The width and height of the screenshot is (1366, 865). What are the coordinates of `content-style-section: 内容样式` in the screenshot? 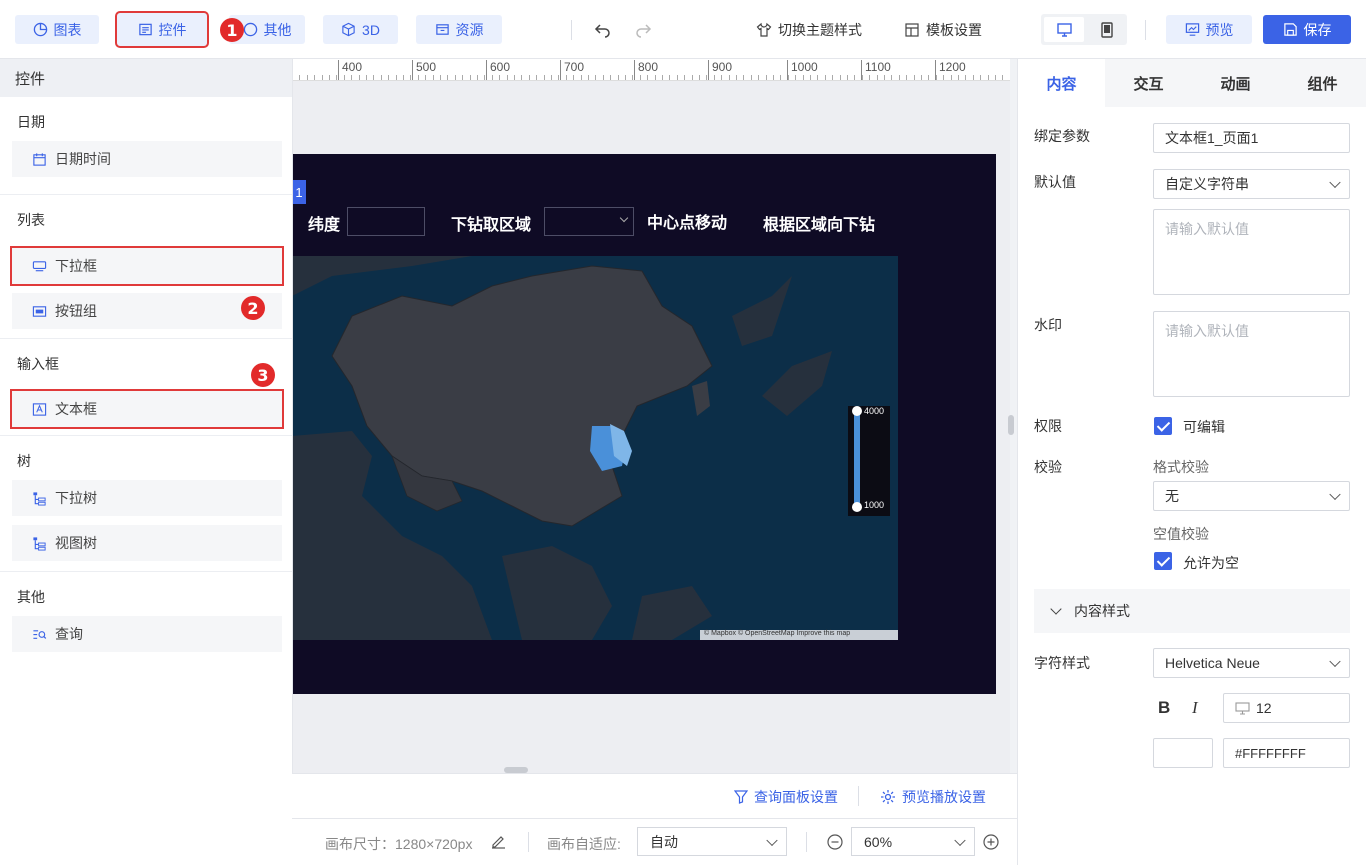 It's located at (1192, 611).